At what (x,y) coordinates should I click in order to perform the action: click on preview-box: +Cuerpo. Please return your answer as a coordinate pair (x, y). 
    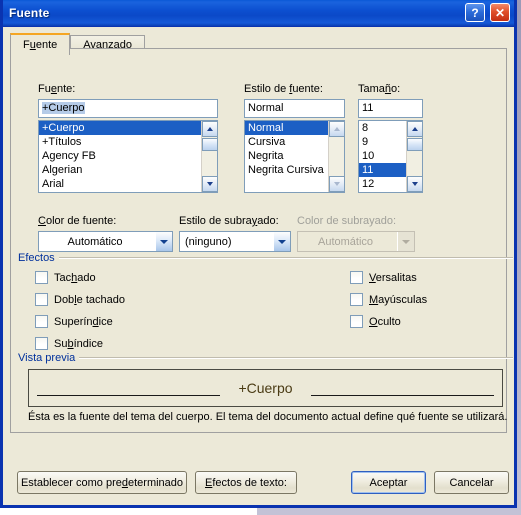
    Looking at the image, I should click on (265, 388).